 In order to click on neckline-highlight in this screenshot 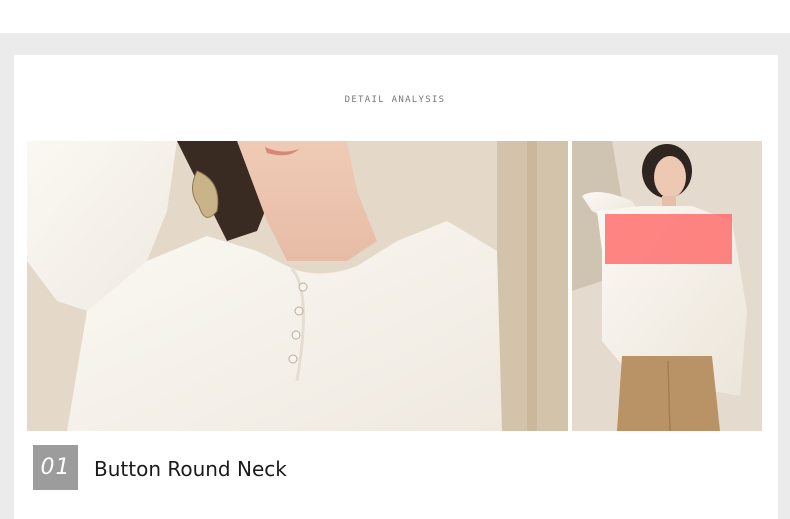, I will do `click(668, 239)`.